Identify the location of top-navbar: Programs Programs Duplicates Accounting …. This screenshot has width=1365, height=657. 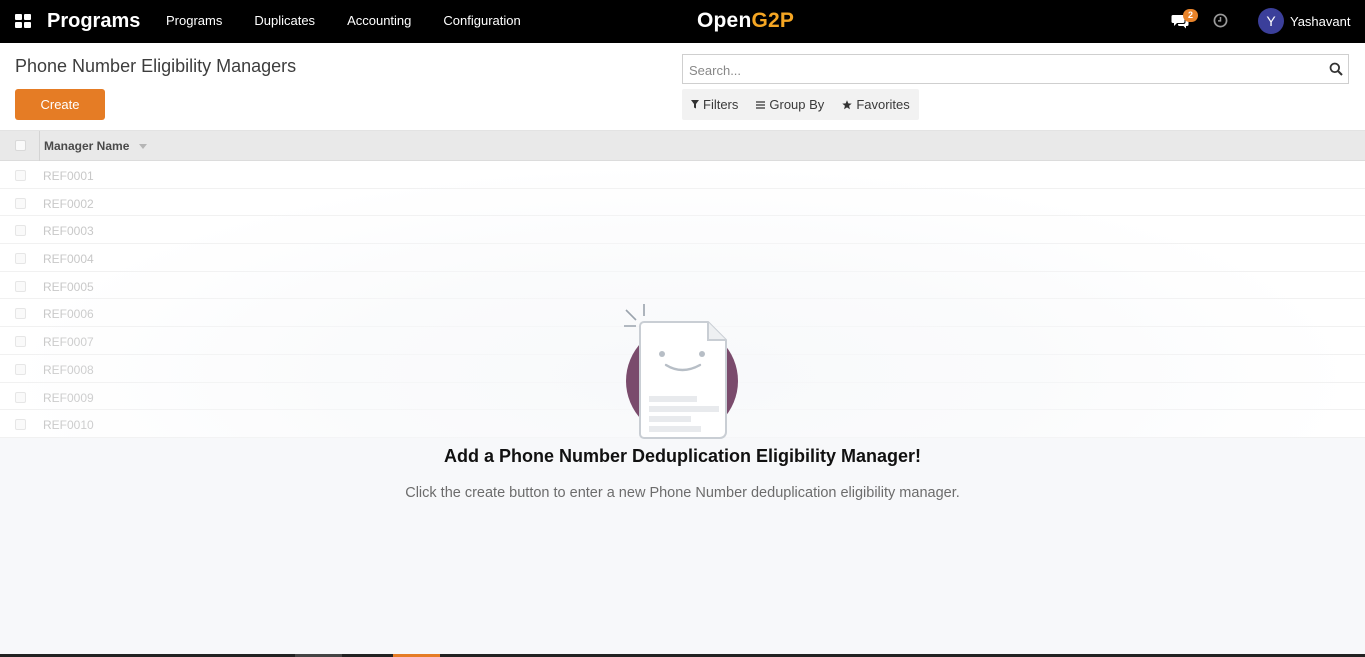
(682, 21).